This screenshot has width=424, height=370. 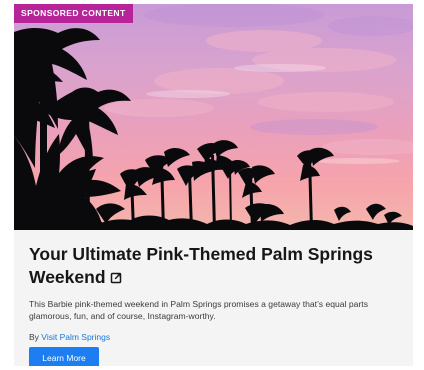 I want to click on learn-more-button: Learn More, so click(x=64, y=356).